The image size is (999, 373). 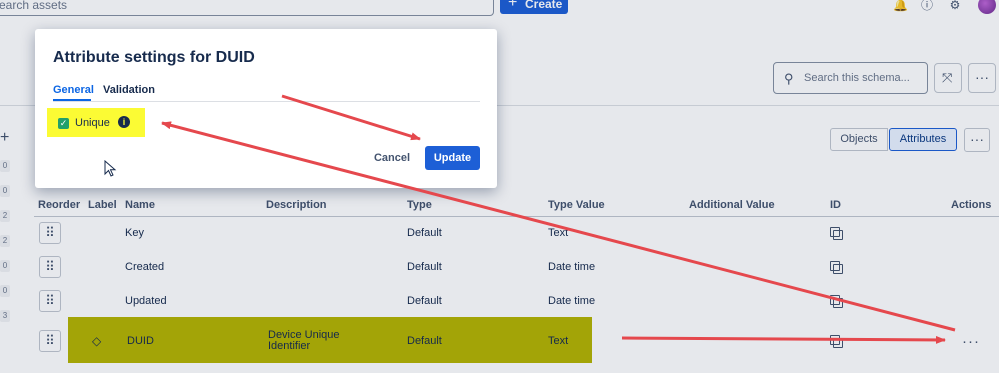 What do you see at coordinates (63, 123) in the screenshot?
I see `unique-checkbox: ✓` at bounding box center [63, 123].